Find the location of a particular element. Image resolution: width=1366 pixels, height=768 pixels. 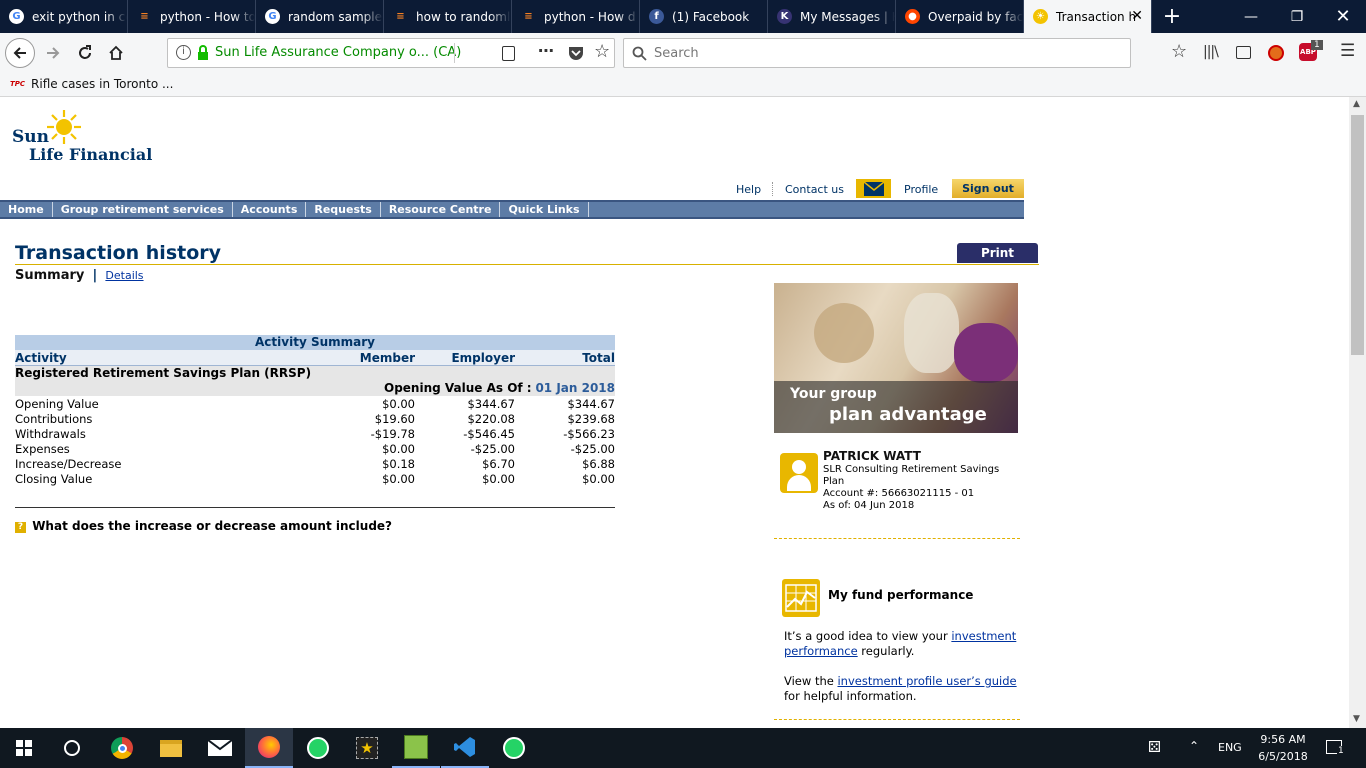

profile-link: Profile is located at coordinates (921, 189).